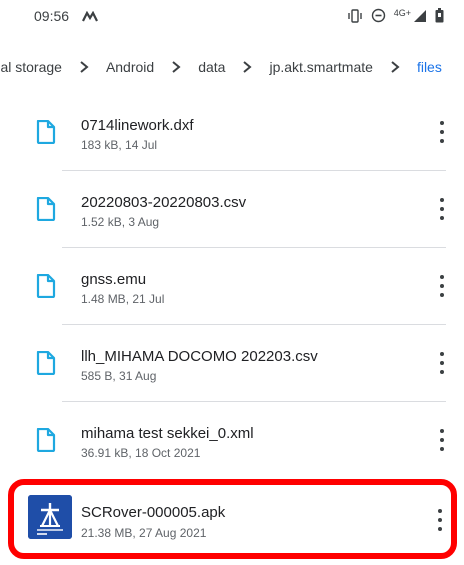  What do you see at coordinates (199, 356) in the screenshot?
I see `file-name: llh_MIHAMA DOCOMO 202203.csv` at bounding box center [199, 356].